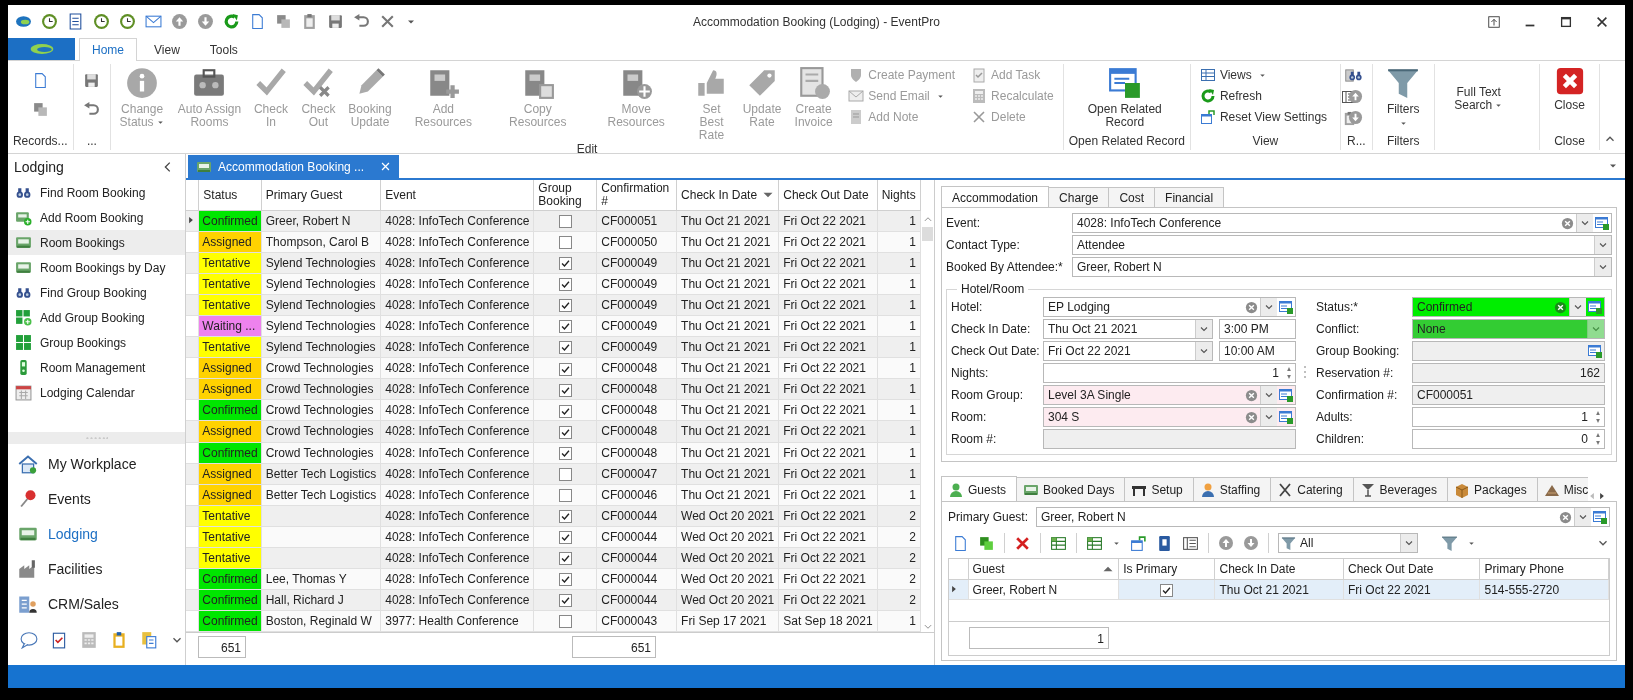 The width and height of the screenshot is (1633, 700). I want to click on ribbon-button: Close, so click(1569, 89).